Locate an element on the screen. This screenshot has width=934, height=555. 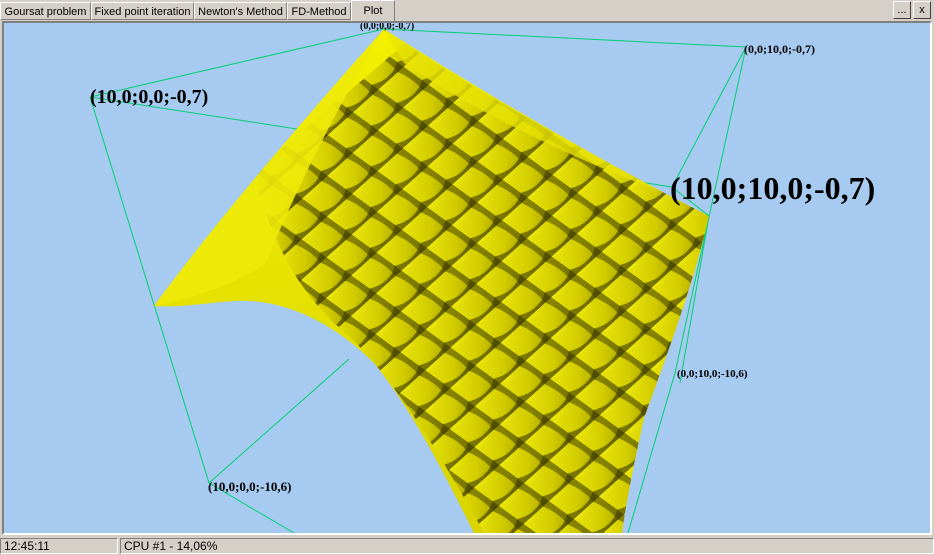
tab-goursat-problem: Goursat problem is located at coordinates (45, 11).